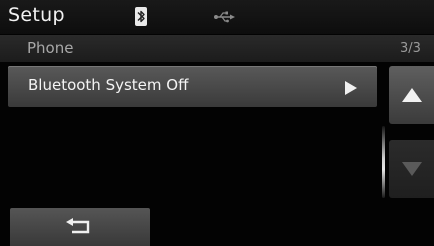 This screenshot has height=246, width=434. I want to click on triangle-down-icon, so click(412, 169).